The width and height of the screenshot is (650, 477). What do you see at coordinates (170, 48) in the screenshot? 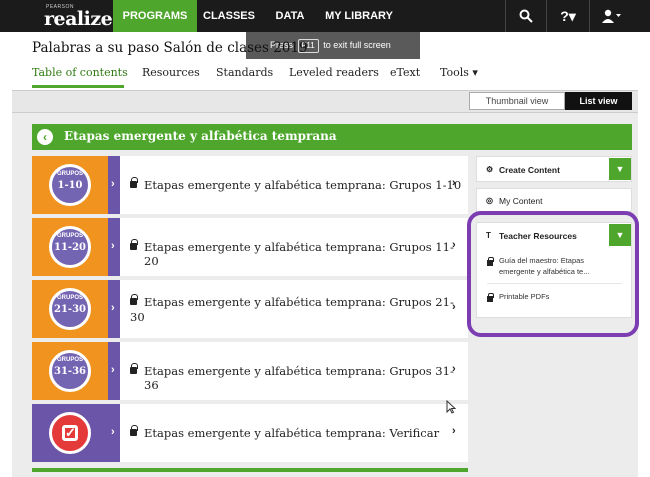
I see `page-title: Palabras a su paso Salón de clases 2019` at bounding box center [170, 48].